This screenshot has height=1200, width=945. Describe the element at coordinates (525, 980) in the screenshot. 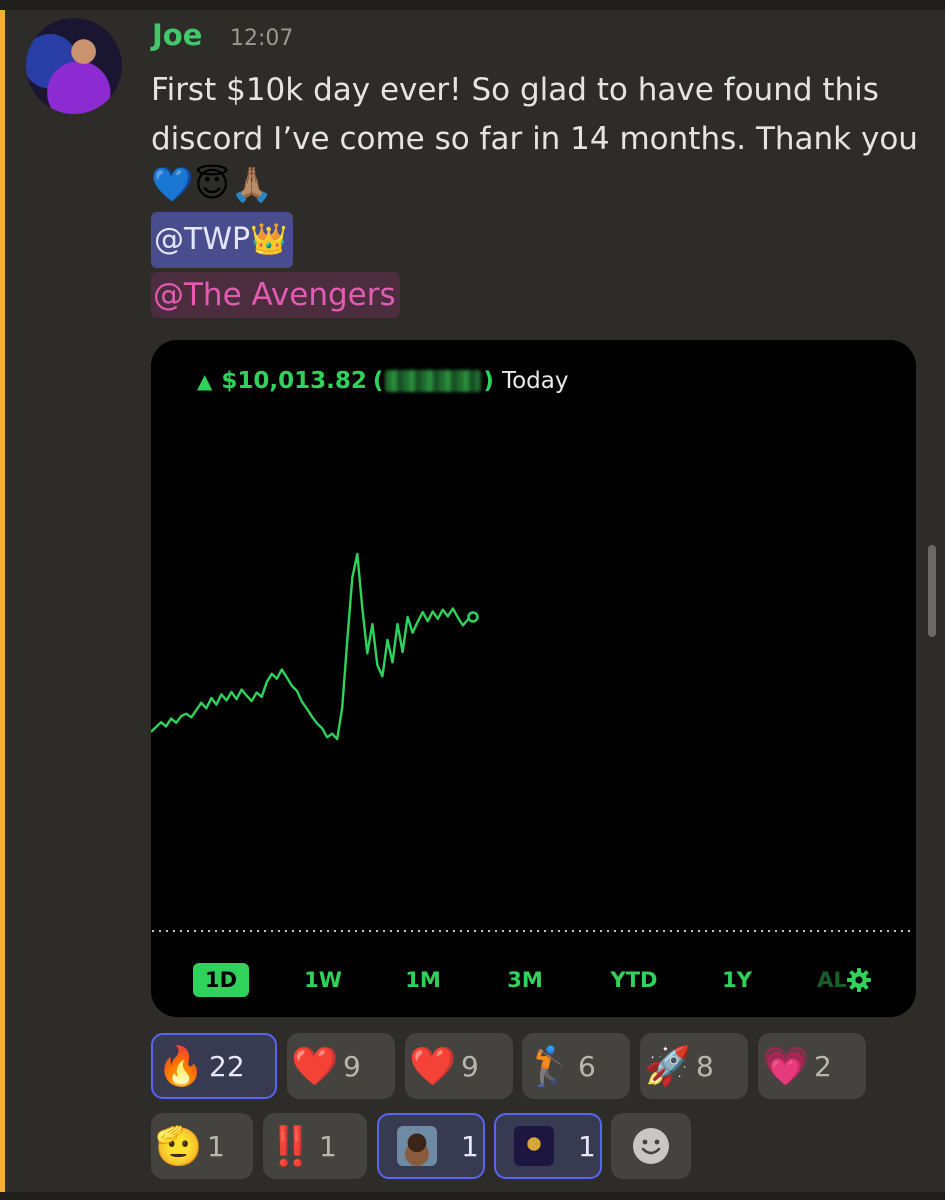

I see `range-tab-3m: 3M` at that location.